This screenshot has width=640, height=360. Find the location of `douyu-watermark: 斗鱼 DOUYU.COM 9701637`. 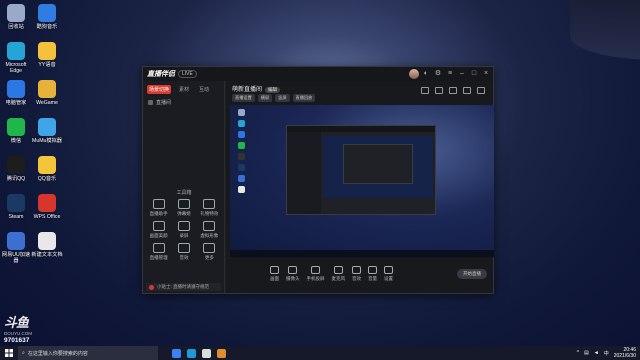

douyu-watermark: 斗鱼 DOUYU.COM 9701637 is located at coordinates (24, 328).